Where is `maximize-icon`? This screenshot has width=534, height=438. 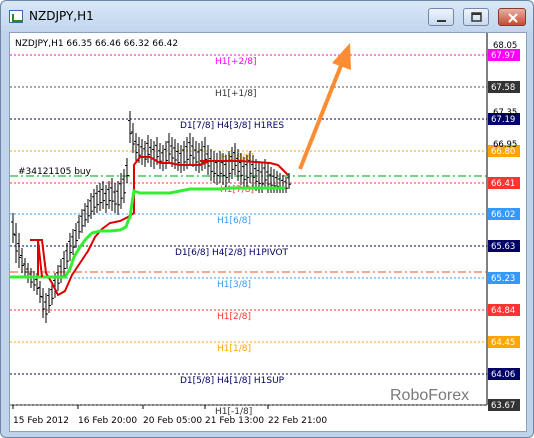
maximize-icon is located at coordinates (476, 17).